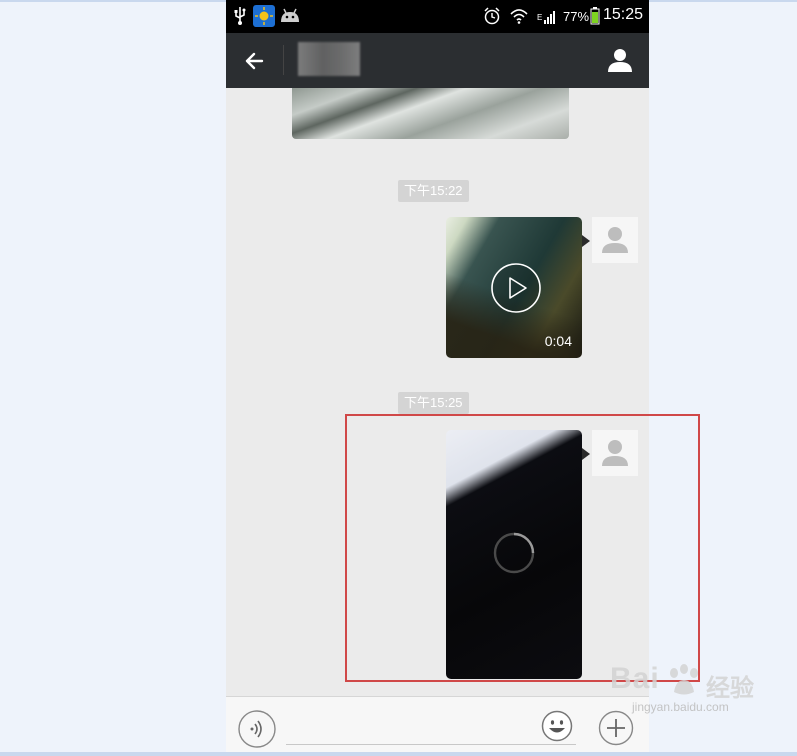  Describe the element at coordinates (558, 341) in the screenshot. I see `video-duration: 0:04` at that location.